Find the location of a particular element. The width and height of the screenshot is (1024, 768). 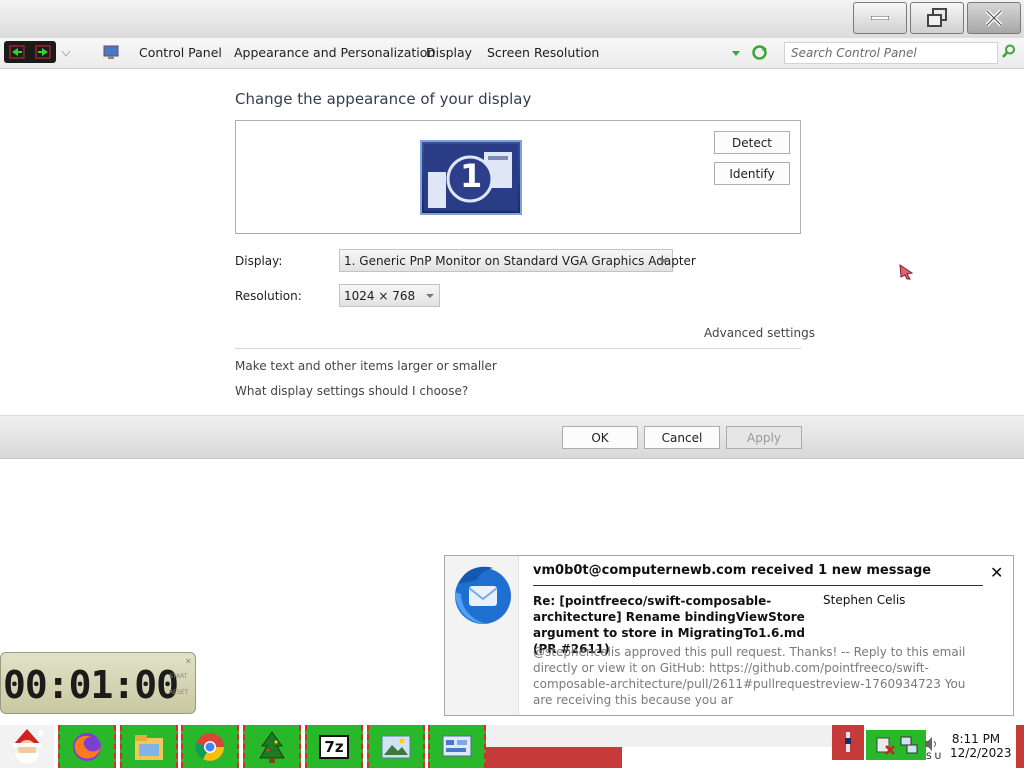

monitor-preview-panel: 1 Detect Identify is located at coordinates (518, 177).